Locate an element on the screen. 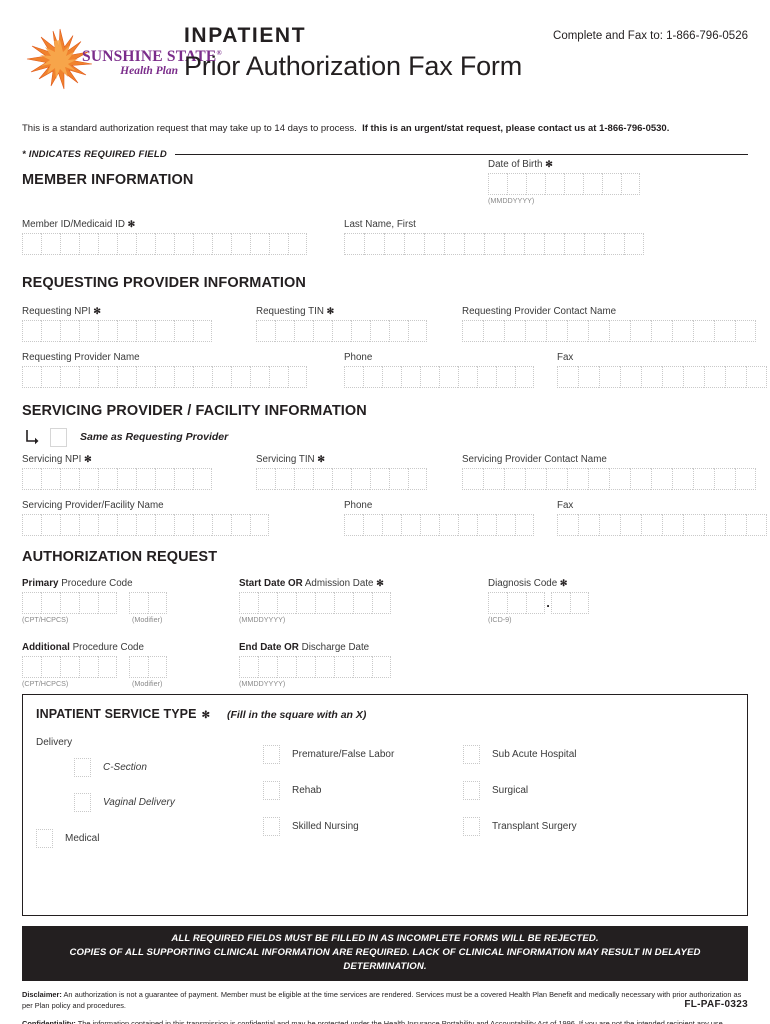 The width and height of the screenshot is (770, 1024). sub-acute-hospital-checkbox is located at coordinates (471, 754).